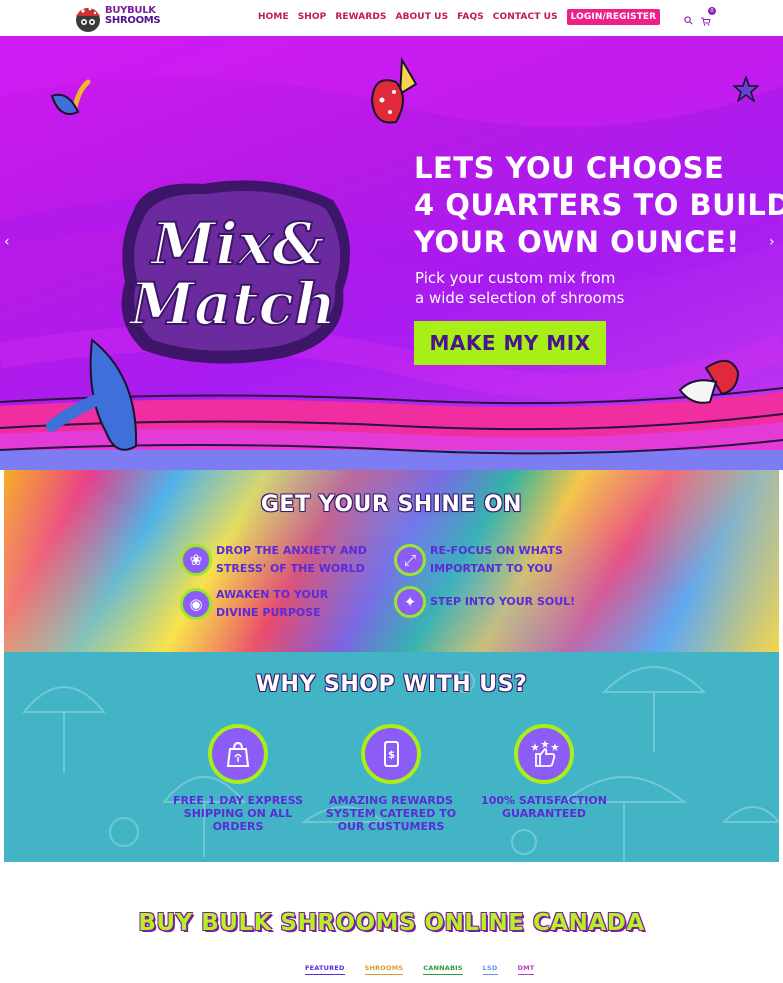 The image size is (783, 983). Describe the element at coordinates (544, 754) in the screenshot. I see `thumbs-up-stars-icon` at that location.